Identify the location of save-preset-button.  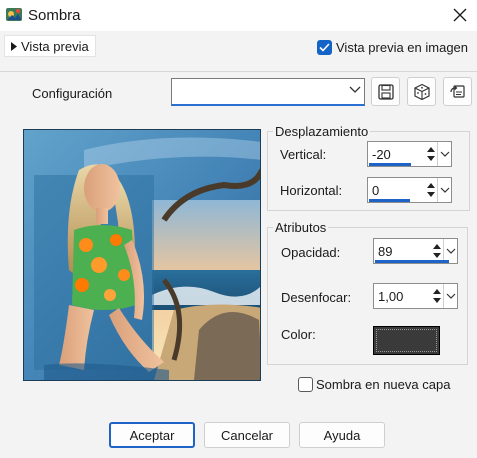
(385, 91).